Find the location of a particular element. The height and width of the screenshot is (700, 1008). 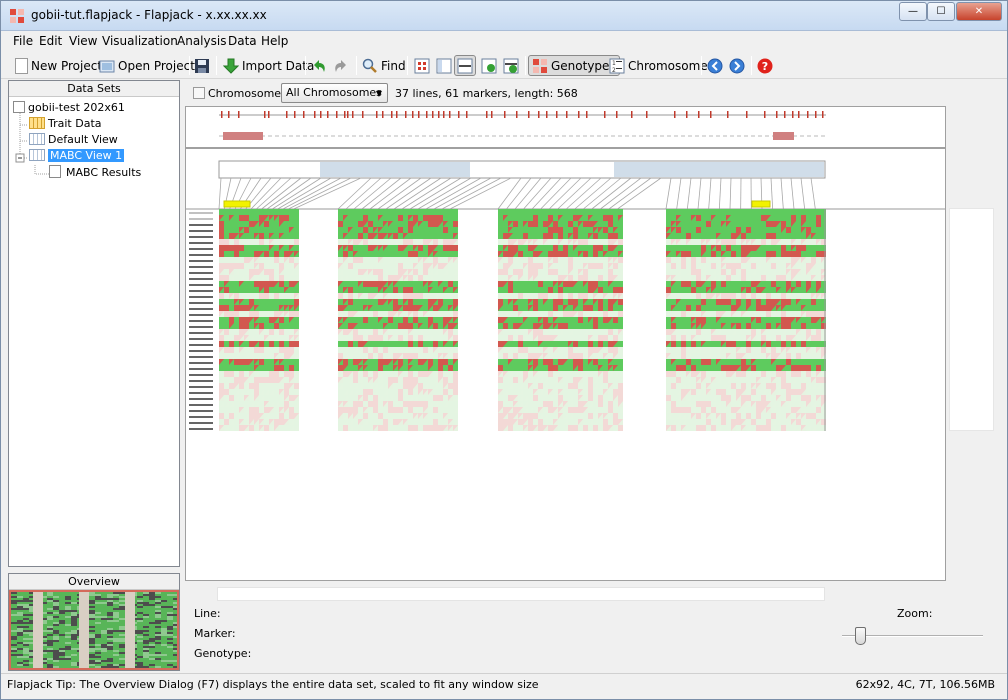

tree-item-trait-data: Trait Data is located at coordinates (65, 123).